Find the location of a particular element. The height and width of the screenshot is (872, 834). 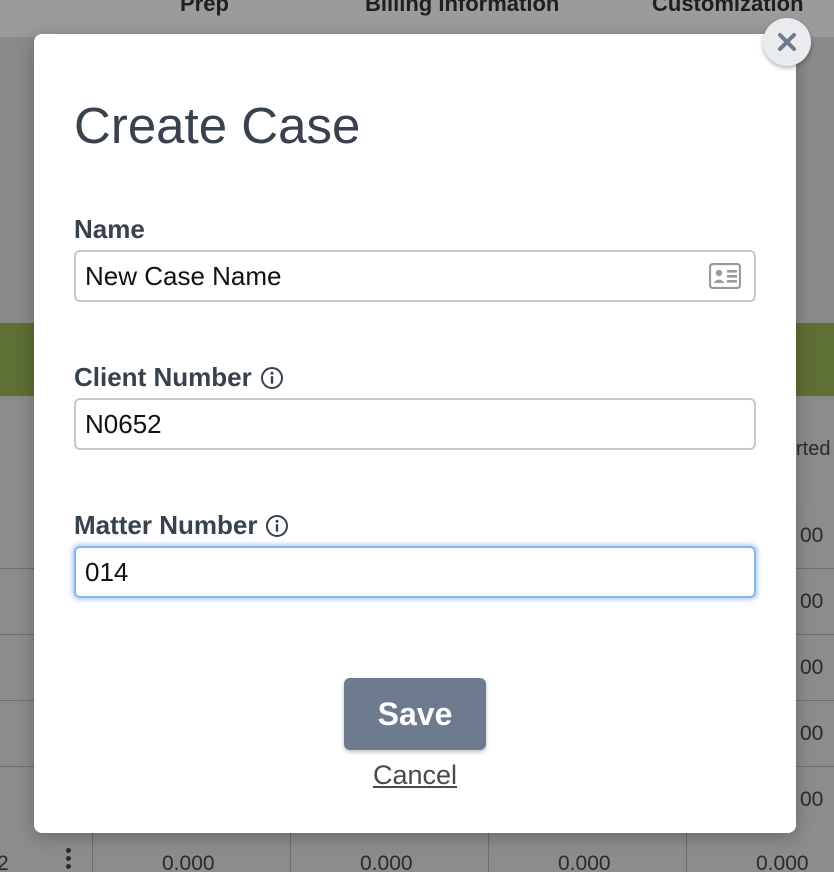

name-input is located at coordinates (415, 276).